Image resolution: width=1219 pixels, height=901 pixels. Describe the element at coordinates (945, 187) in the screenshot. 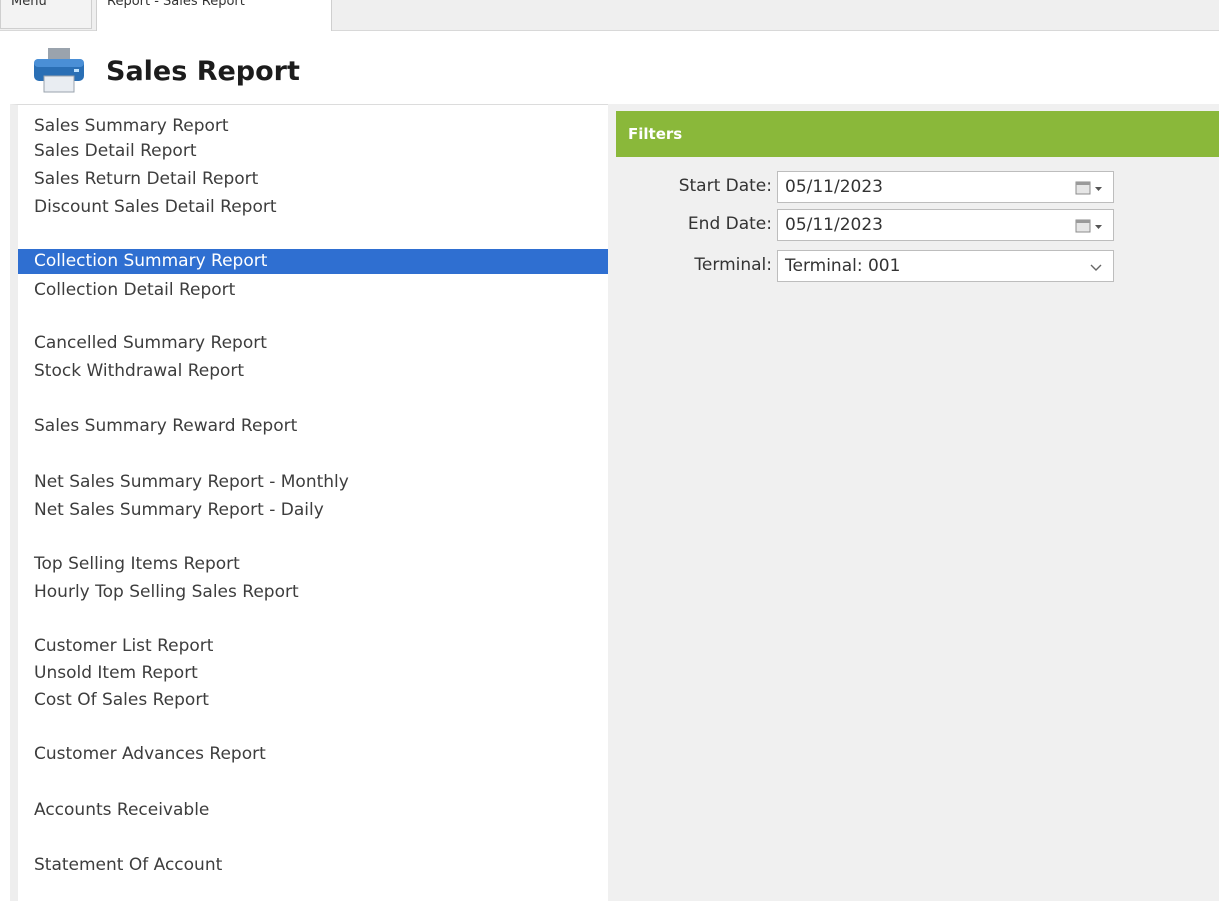

I see `start-date-field: 05/11/2023` at that location.